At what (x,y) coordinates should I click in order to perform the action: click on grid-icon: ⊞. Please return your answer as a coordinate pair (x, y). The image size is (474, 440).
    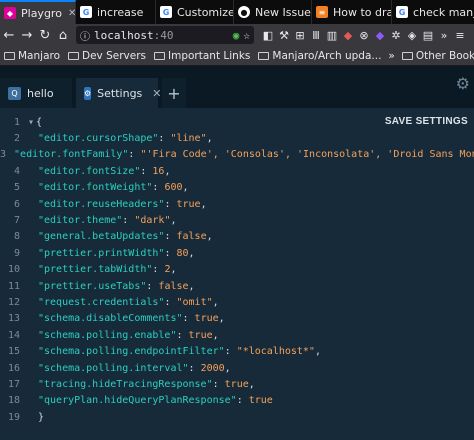
    Looking at the image, I should click on (300, 35).